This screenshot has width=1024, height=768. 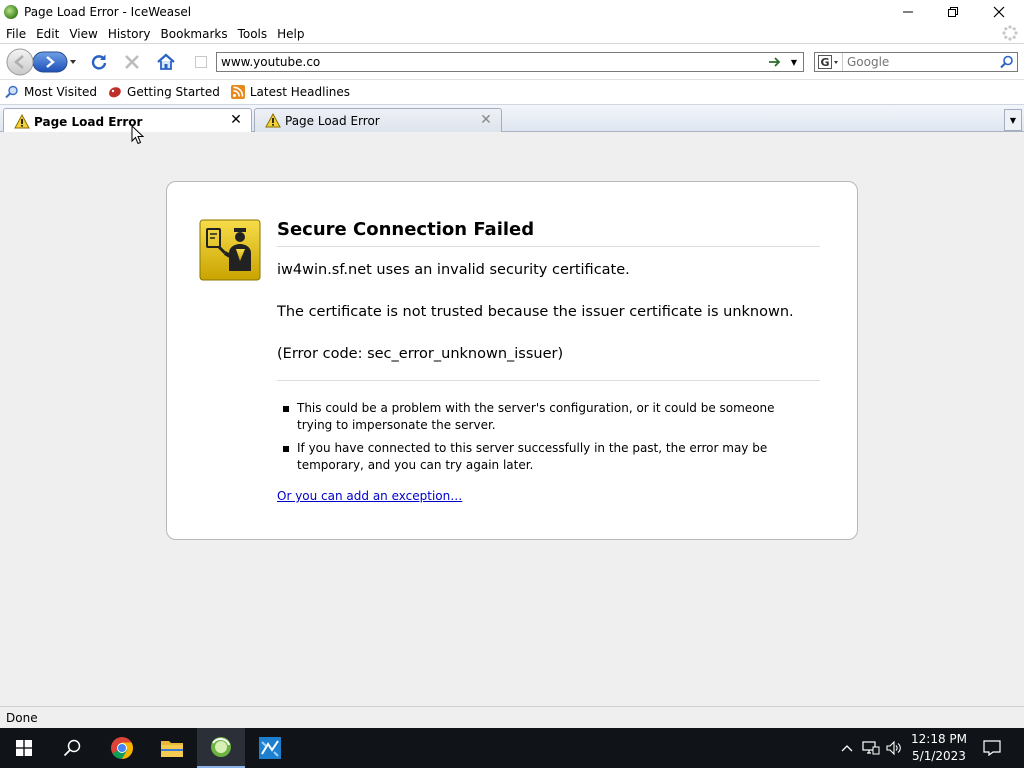 I want to click on close-window-button, so click(x=999, y=12).